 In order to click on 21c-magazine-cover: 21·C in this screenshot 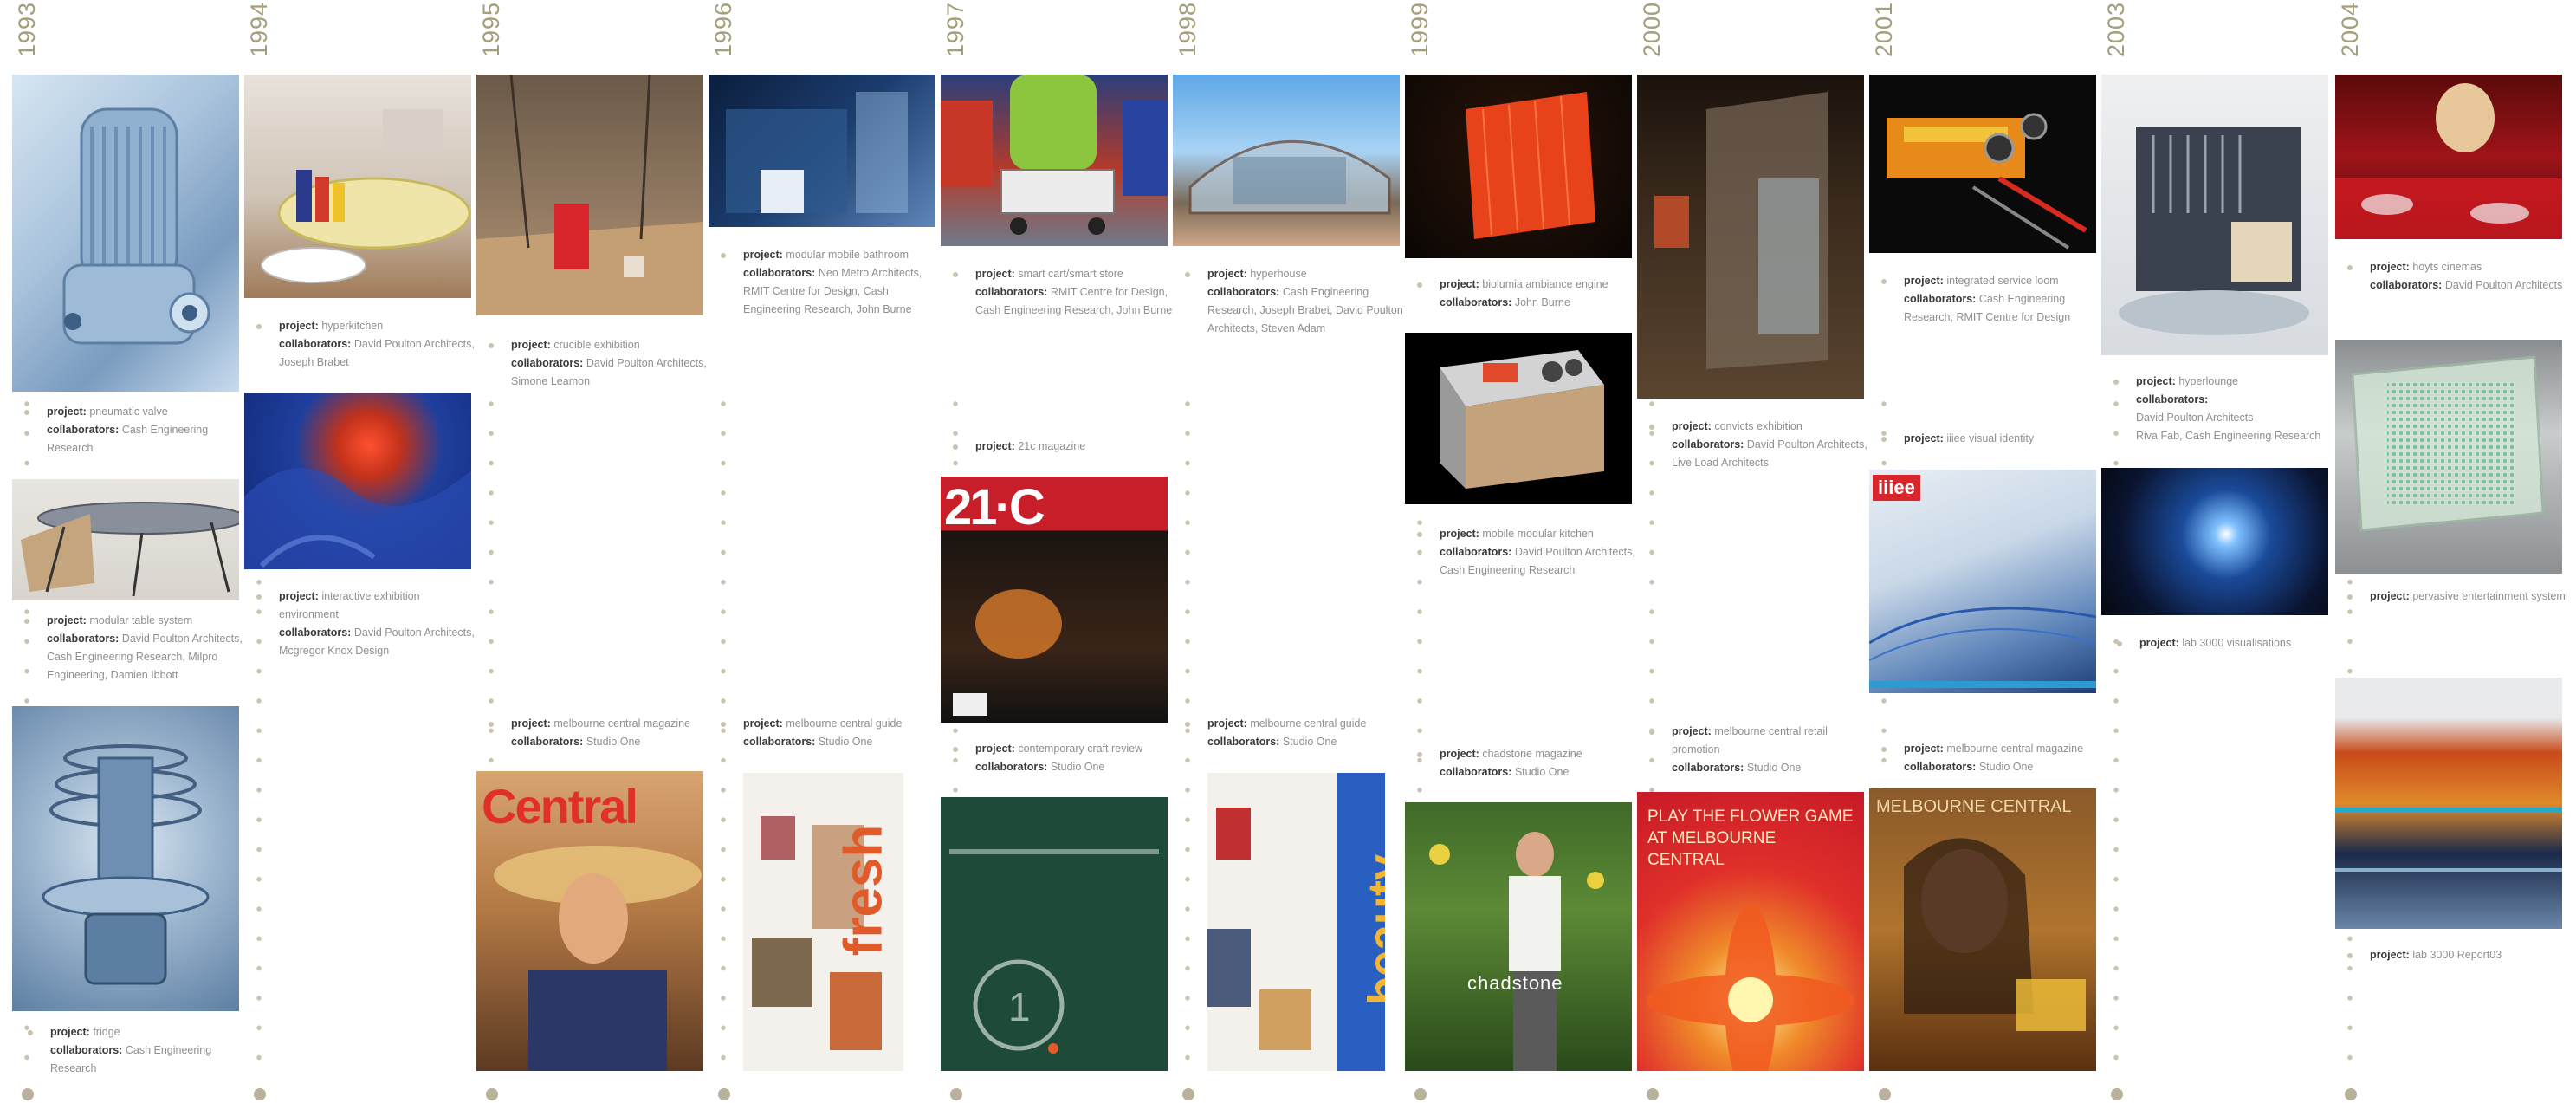, I will do `click(1054, 600)`.